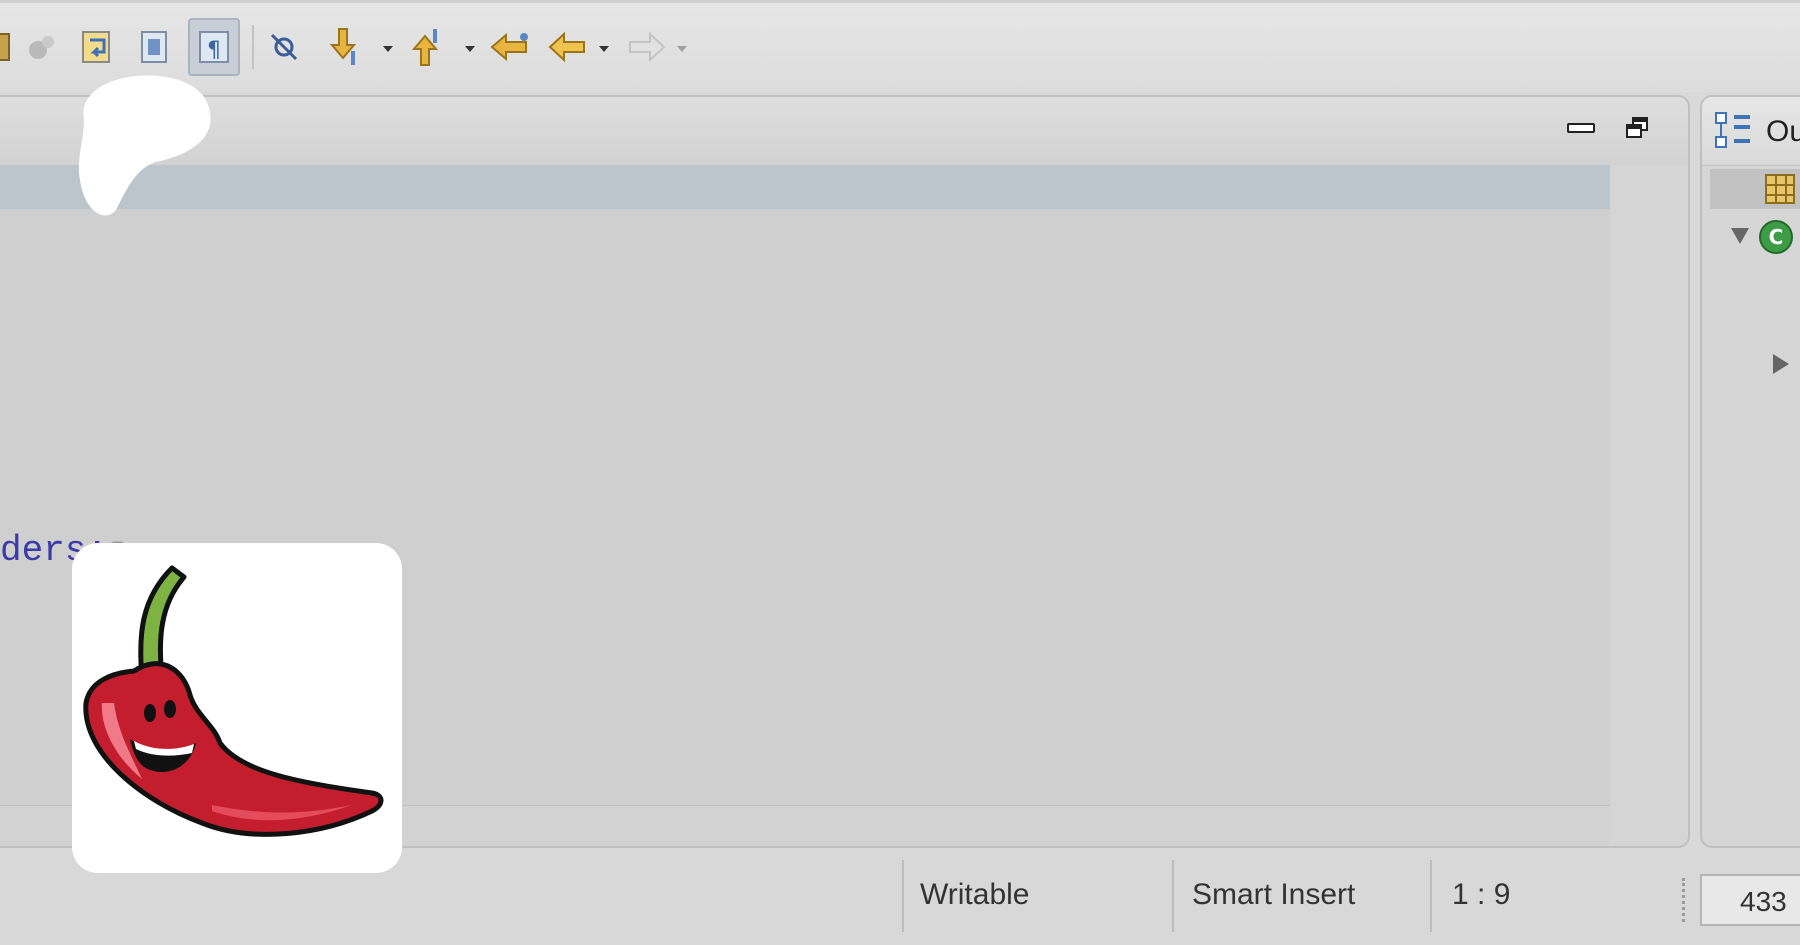 The image size is (1800, 945). Describe the element at coordinates (154, 47) in the screenshot. I see `block-selection-icon` at that location.